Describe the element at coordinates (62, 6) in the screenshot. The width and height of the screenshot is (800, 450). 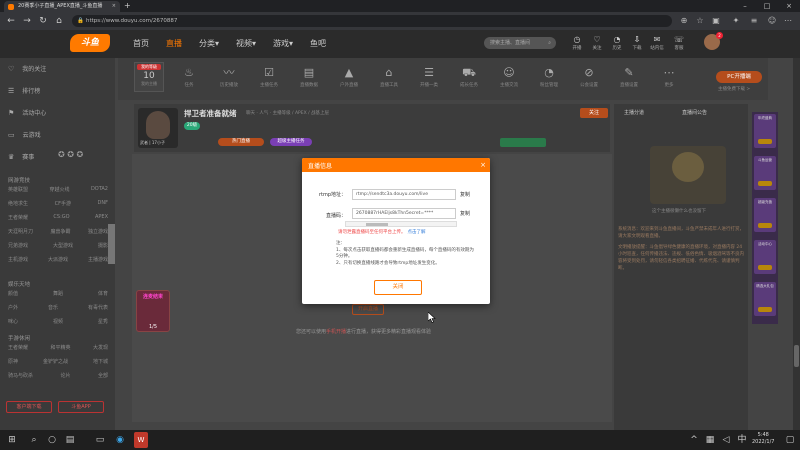
I see `browser-tab: 20赛季小子直播_APEX直播_斗鱼直播 ×` at that location.